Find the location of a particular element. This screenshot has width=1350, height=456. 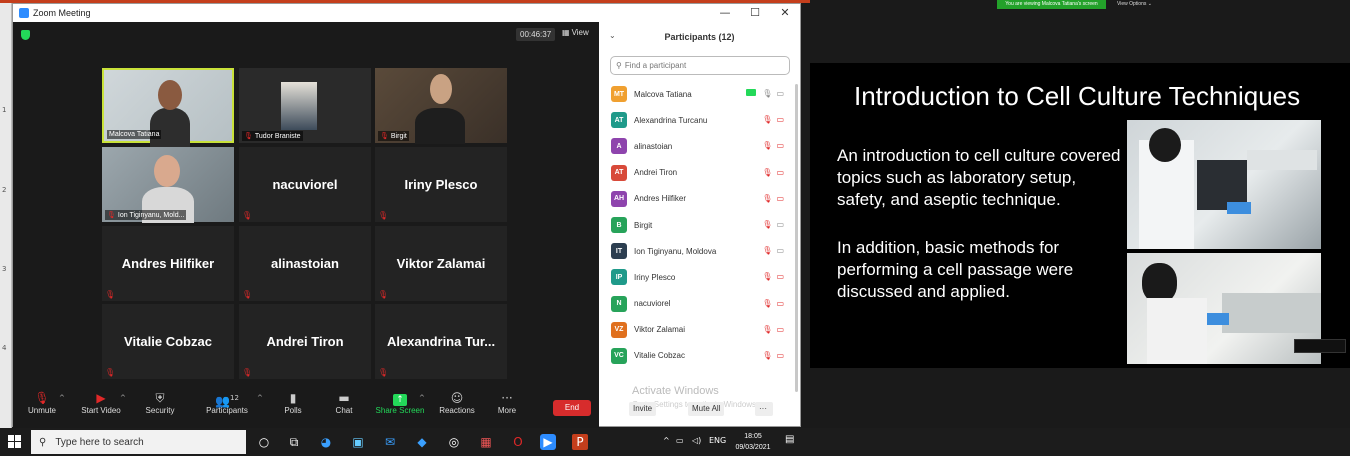

window-titlebar: Zoom Meeting is located at coordinates (406, 13).